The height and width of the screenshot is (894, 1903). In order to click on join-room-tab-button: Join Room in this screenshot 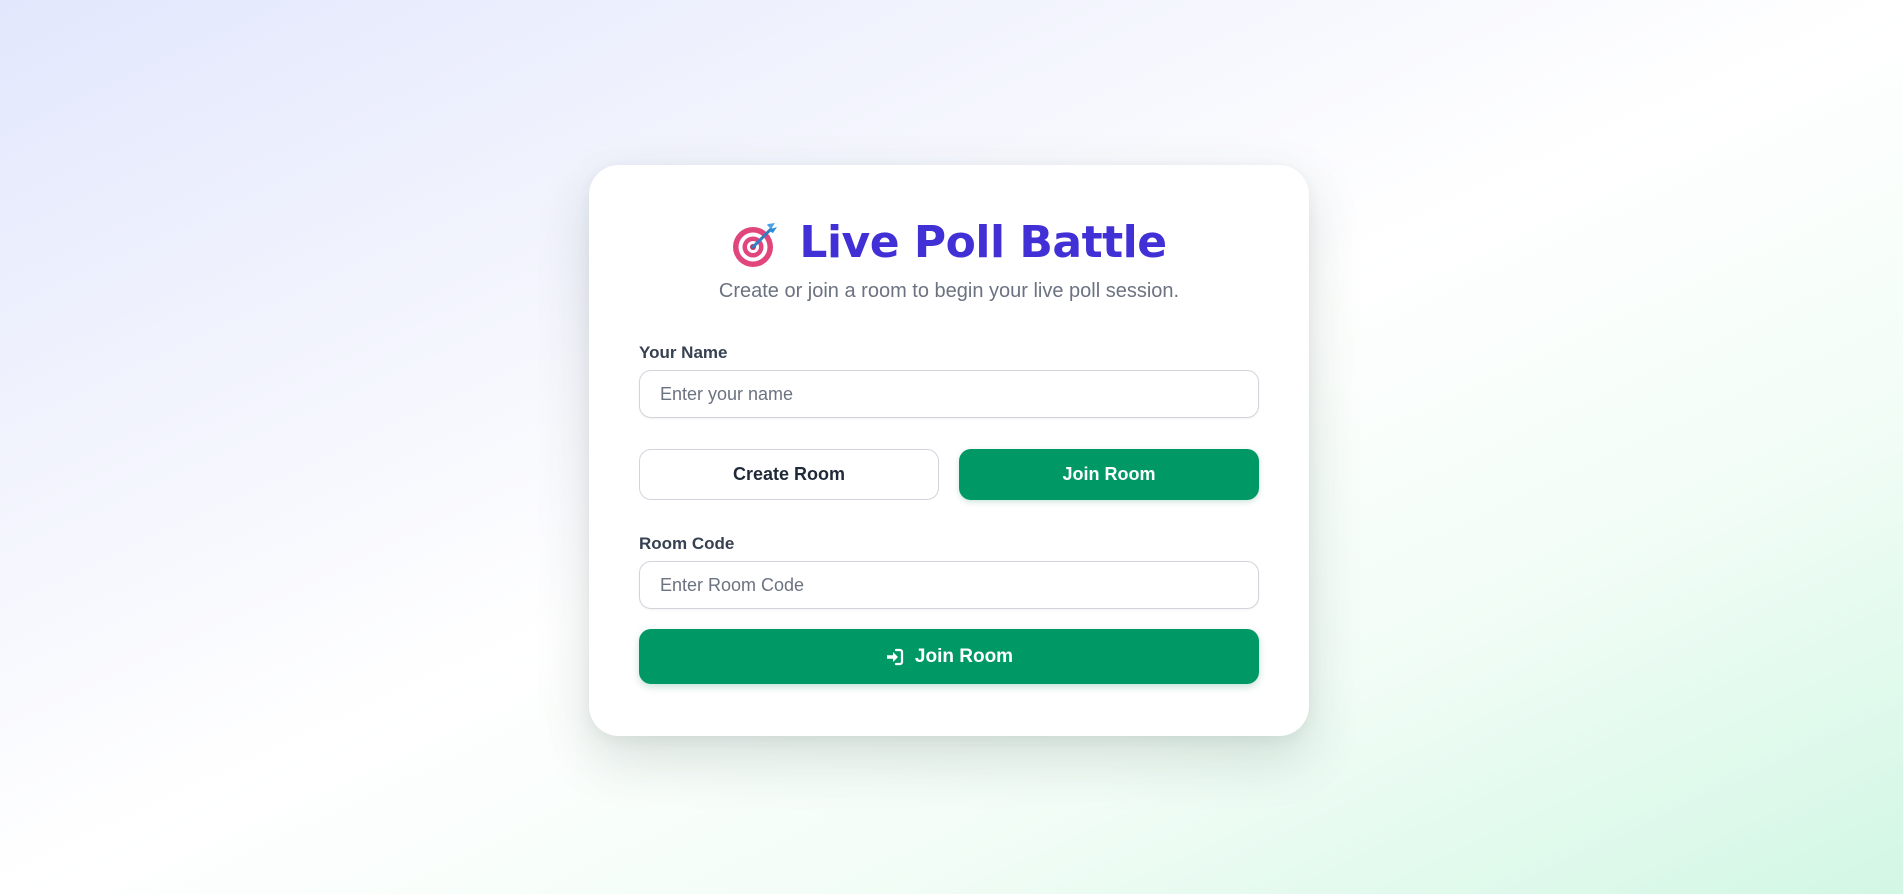, I will do `click(1109, 474)`.